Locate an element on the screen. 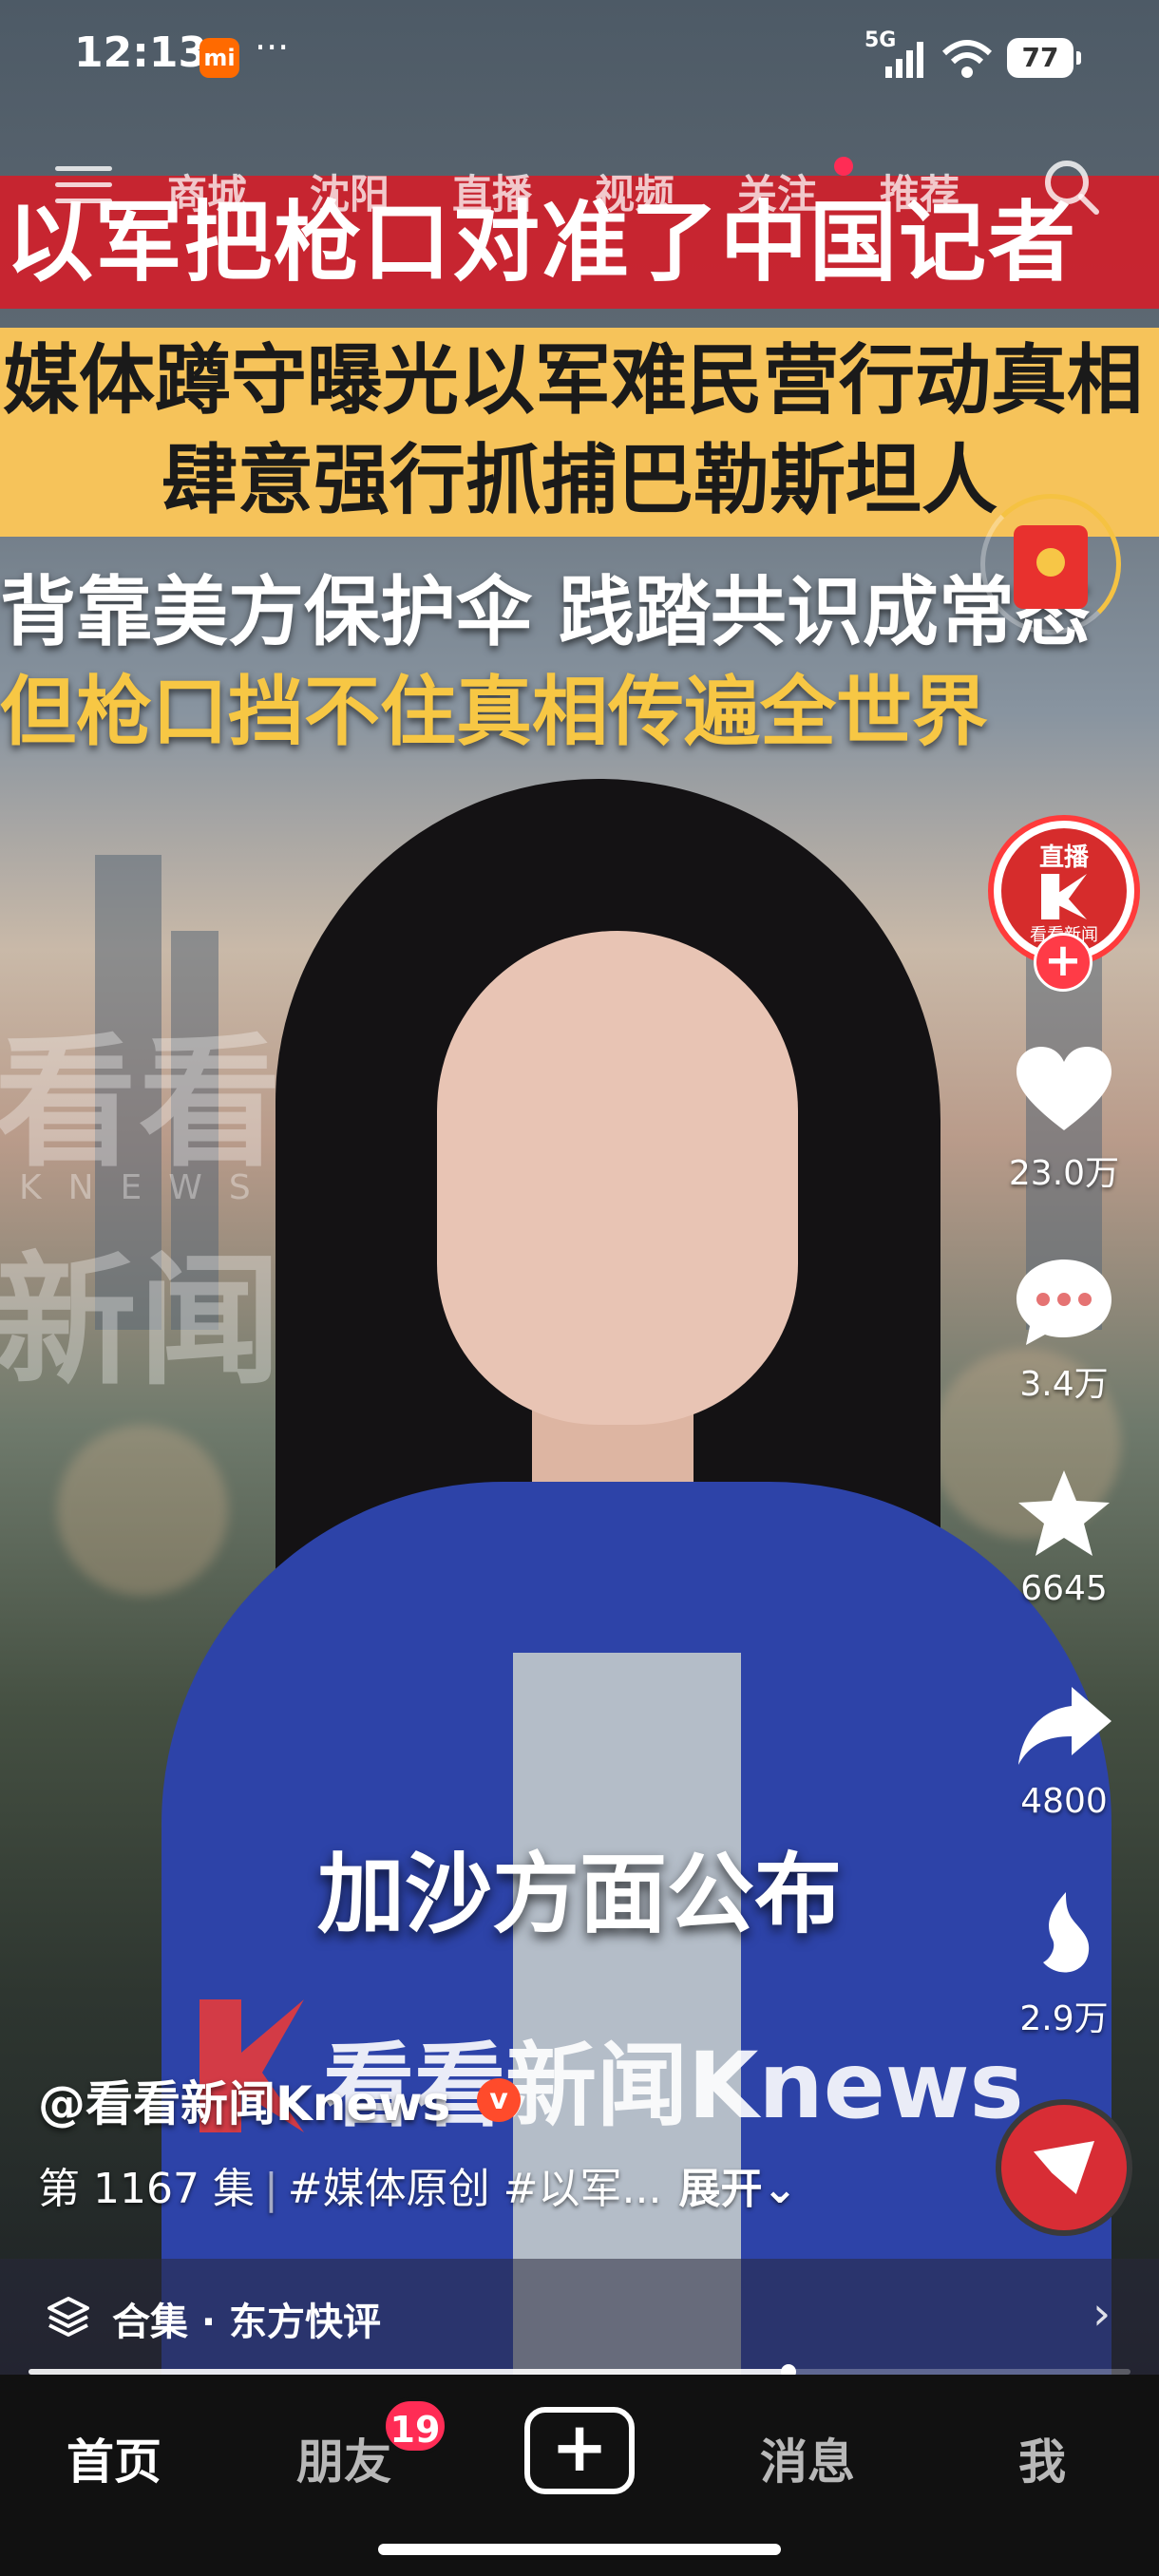 This screenshot has height=2576, width=1159. favorite-count: 6645 is located at coordinates (1064, 1588).